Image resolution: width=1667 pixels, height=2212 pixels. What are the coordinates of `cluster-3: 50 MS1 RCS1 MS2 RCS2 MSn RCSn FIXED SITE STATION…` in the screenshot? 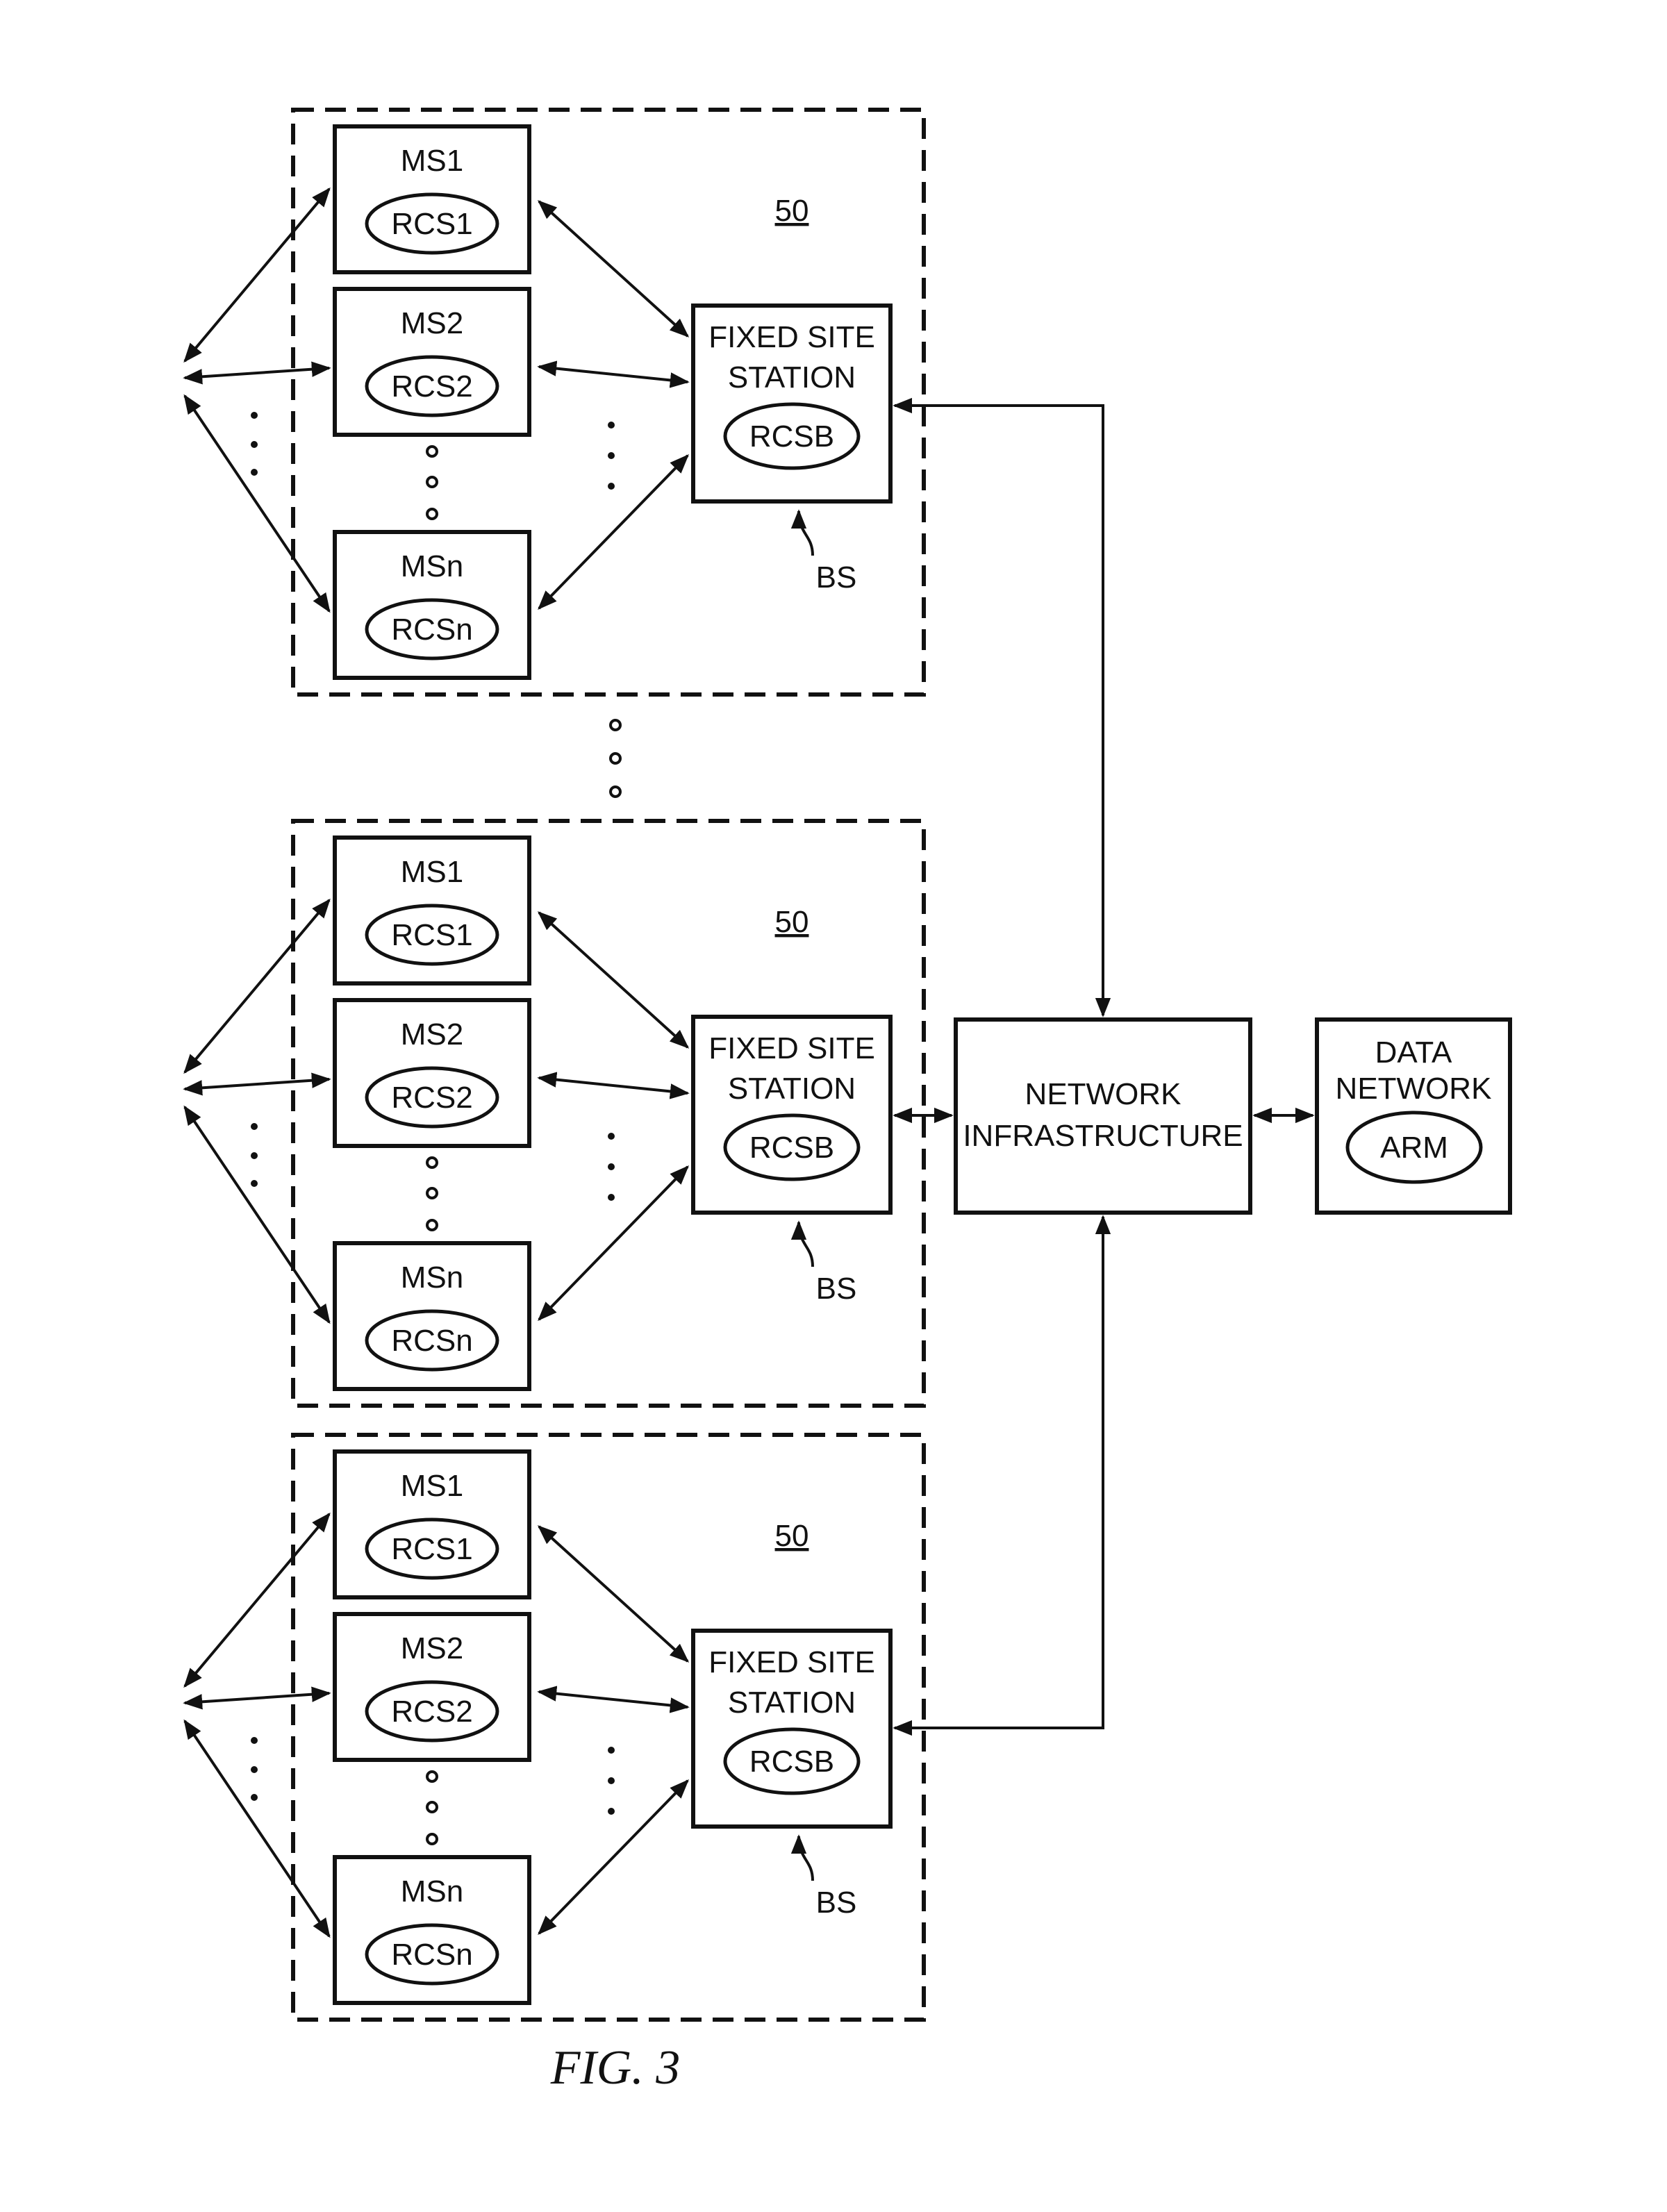 It's located at (554, 1727).